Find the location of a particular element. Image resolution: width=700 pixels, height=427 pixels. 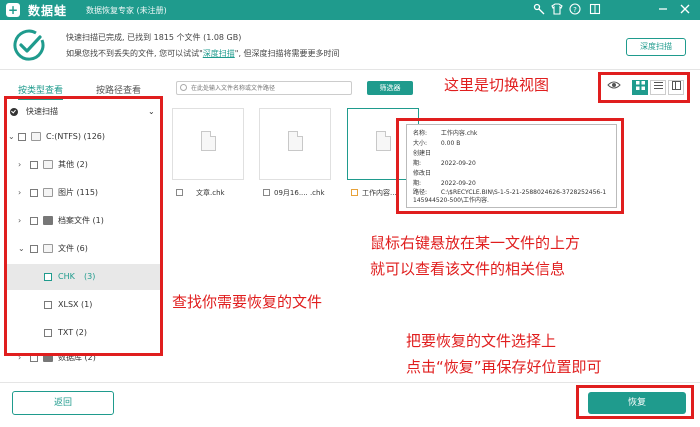

key-icon is located at coordinates (539, 10).